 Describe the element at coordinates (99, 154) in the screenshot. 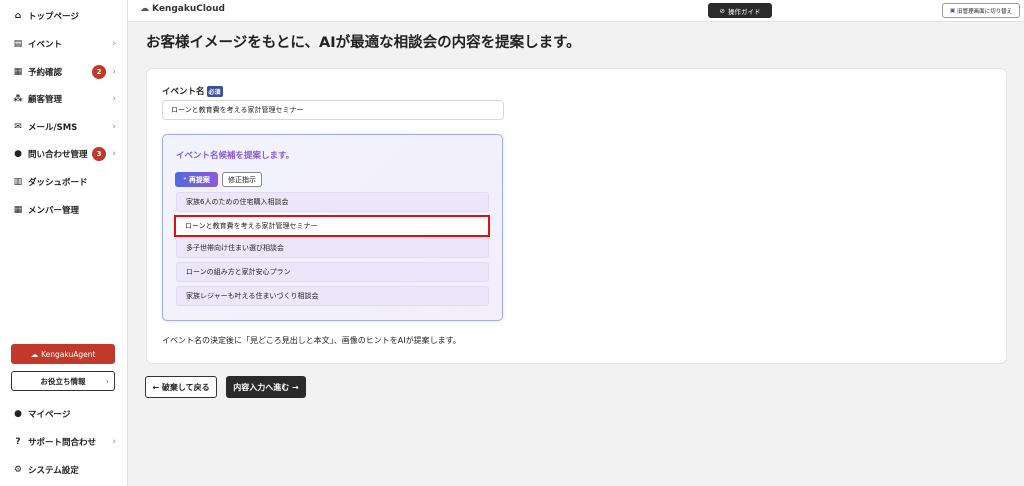

I see `count-badge: 3` at that location.